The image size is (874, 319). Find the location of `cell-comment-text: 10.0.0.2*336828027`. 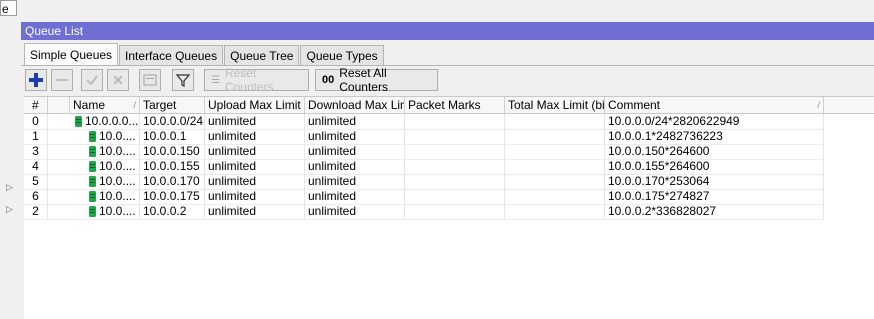

cell-comment-text: 10.0.0.2*336828027 is located at coordinates (662, 211).